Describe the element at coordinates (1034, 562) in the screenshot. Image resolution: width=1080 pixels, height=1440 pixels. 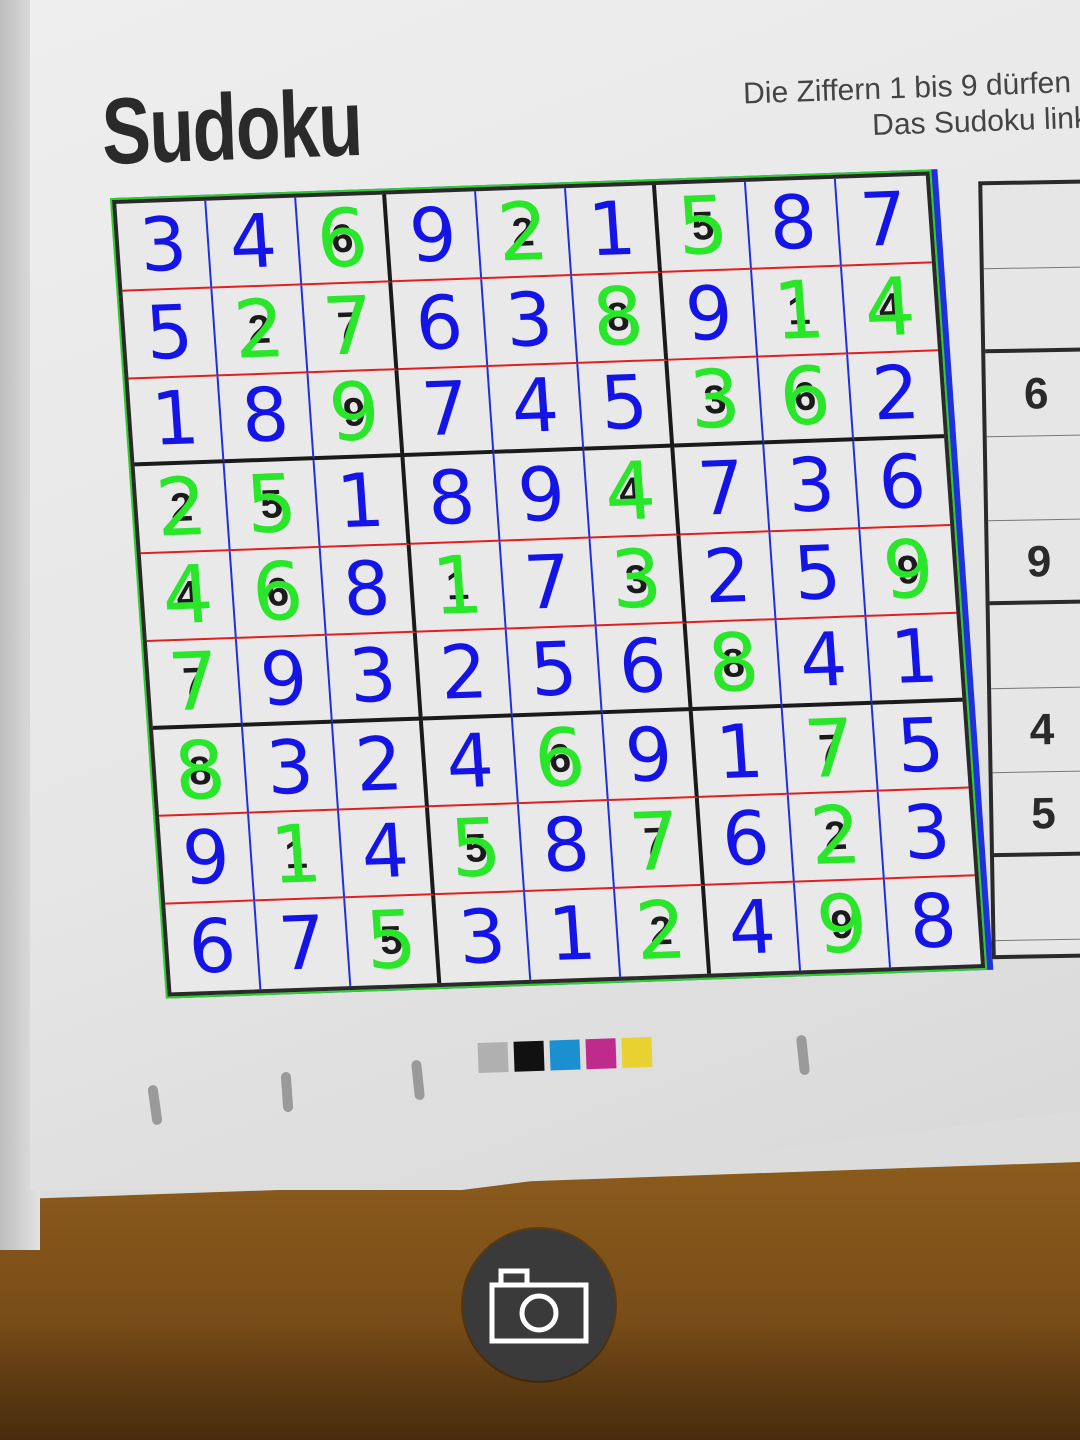
I see `side-cell: 9` at that location.